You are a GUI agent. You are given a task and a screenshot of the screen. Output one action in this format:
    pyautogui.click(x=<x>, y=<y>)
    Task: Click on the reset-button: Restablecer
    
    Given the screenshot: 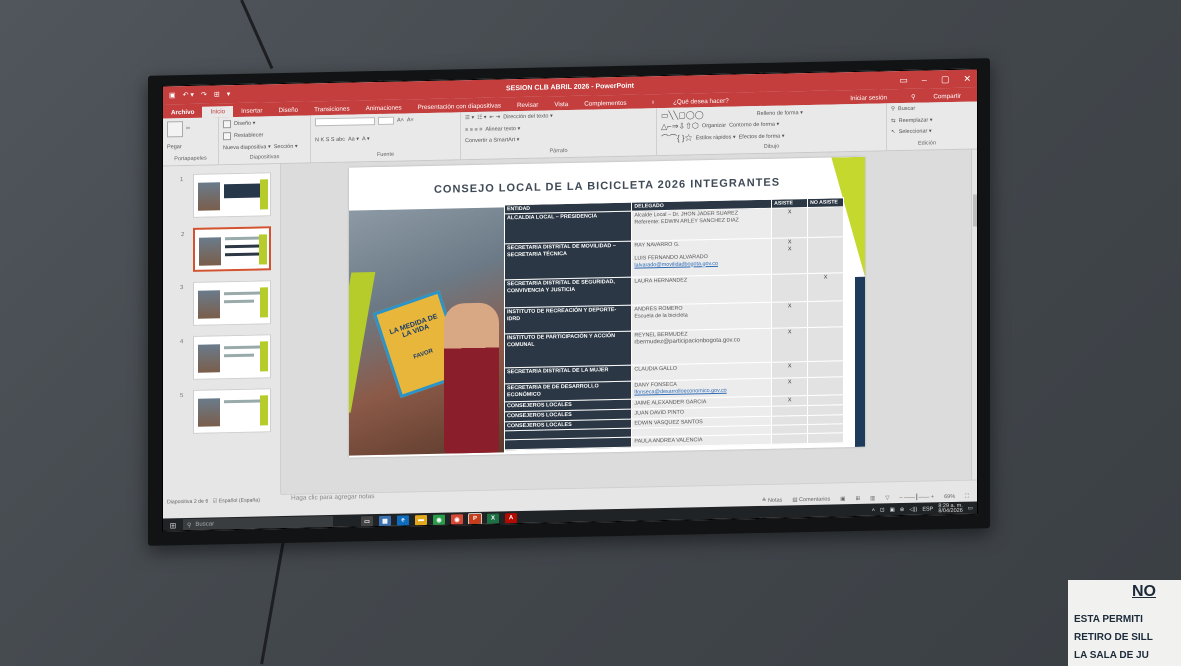 What is the action you would take?
    pyautogui.click(x=248, y=136)
    